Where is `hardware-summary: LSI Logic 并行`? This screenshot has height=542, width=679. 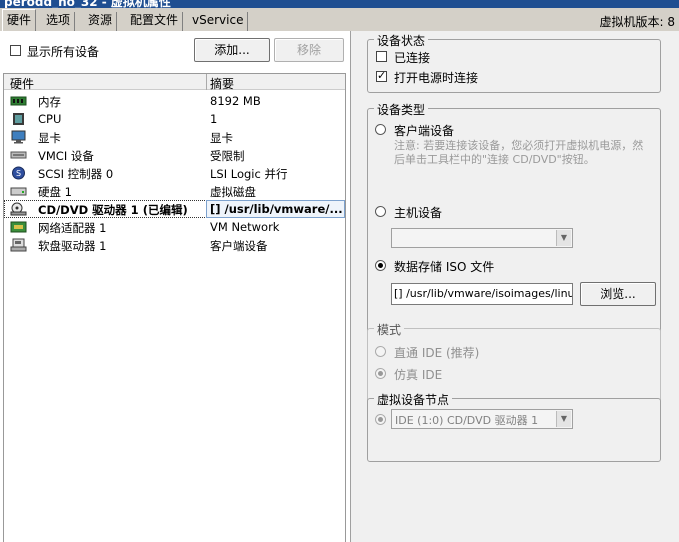
hardware-summary: LSI Logic 并行 is located at coordinates (249, 174).